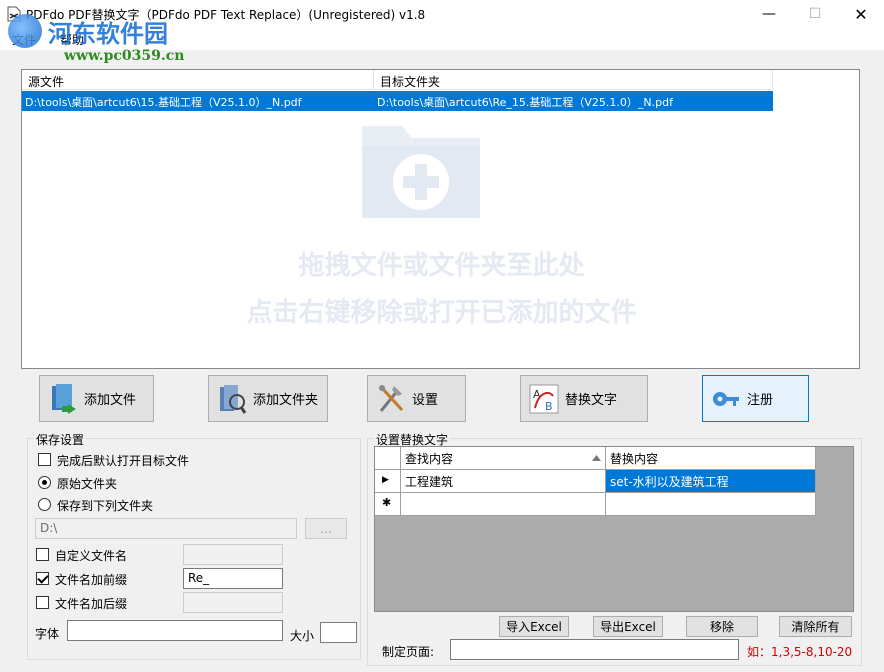 The height and width of the screenshot is (672, 884). I want to click on svg-text: A, so click(537, 394).